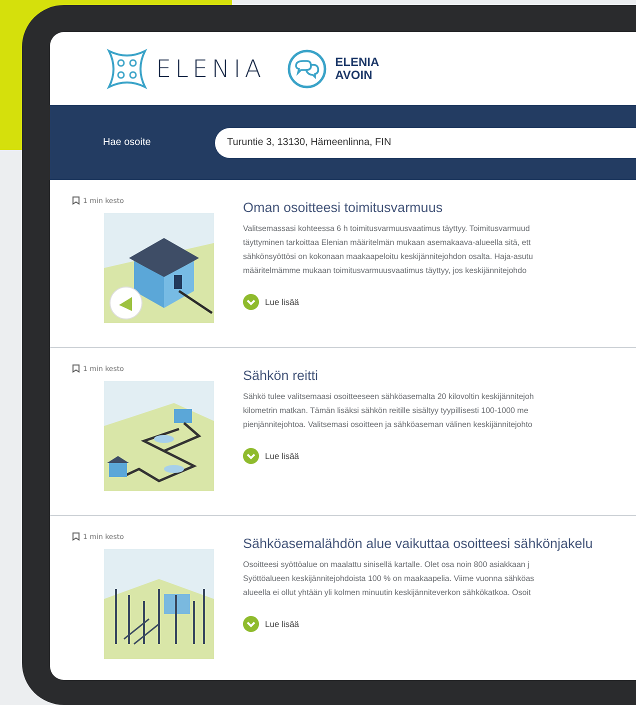  Describe the element at coordinates (425, 143) in the screenshot. I see `address-search-field: Turuntie 3, 13130, Hämeenlinna, FIN` at that location.